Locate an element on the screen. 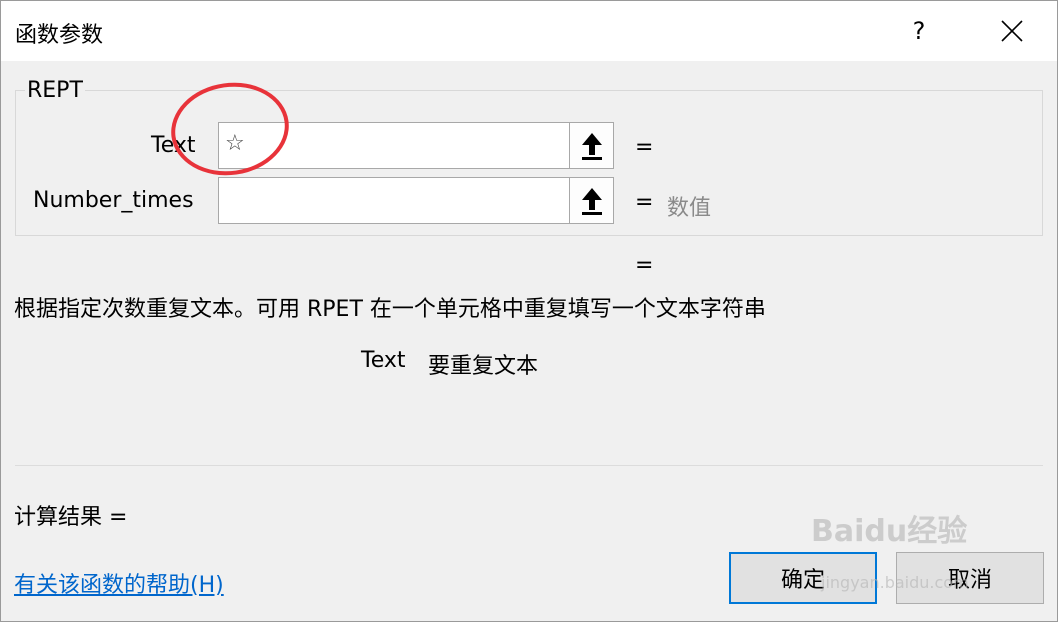  title-bar: 函数参数 ? is located at coordinates (529, 31).